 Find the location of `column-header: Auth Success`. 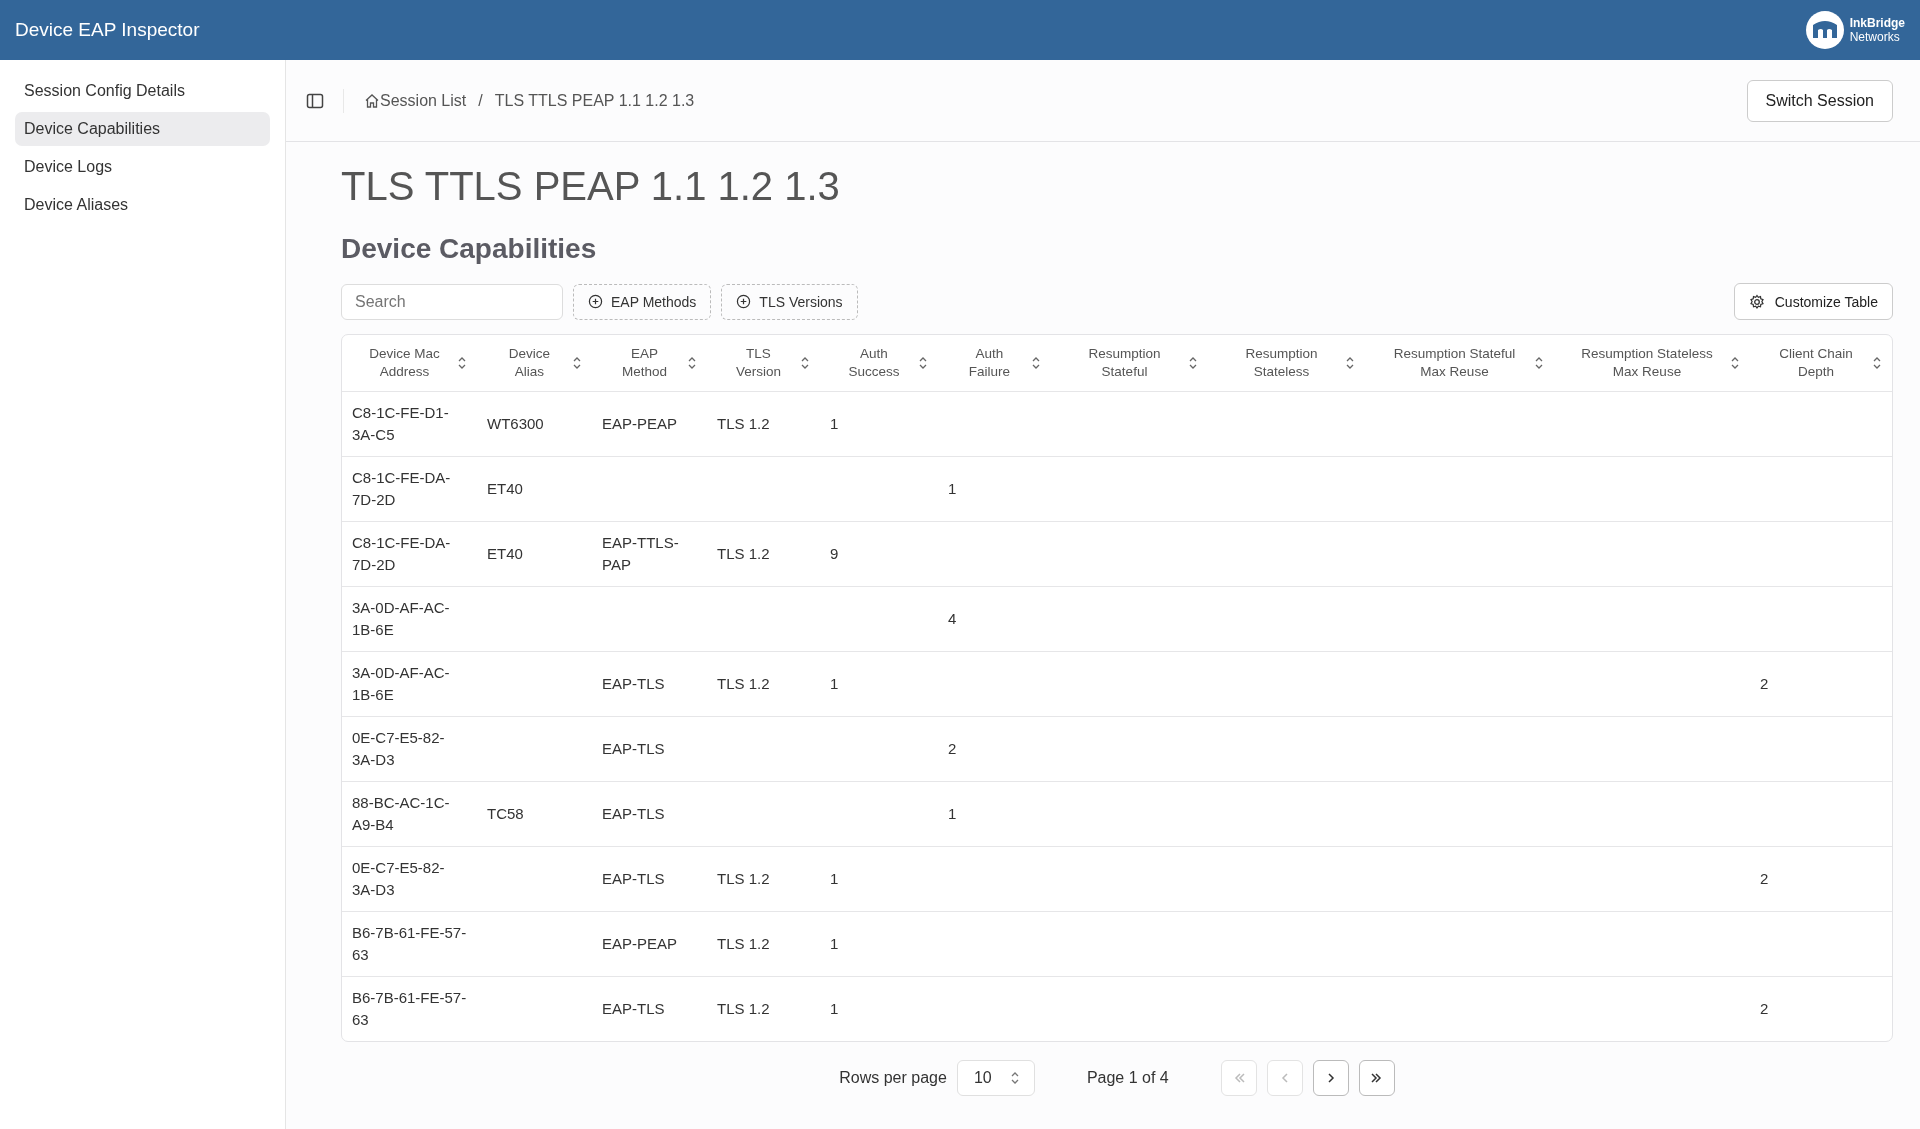

column-header: Auth Success is located at coordinates (874, 363).